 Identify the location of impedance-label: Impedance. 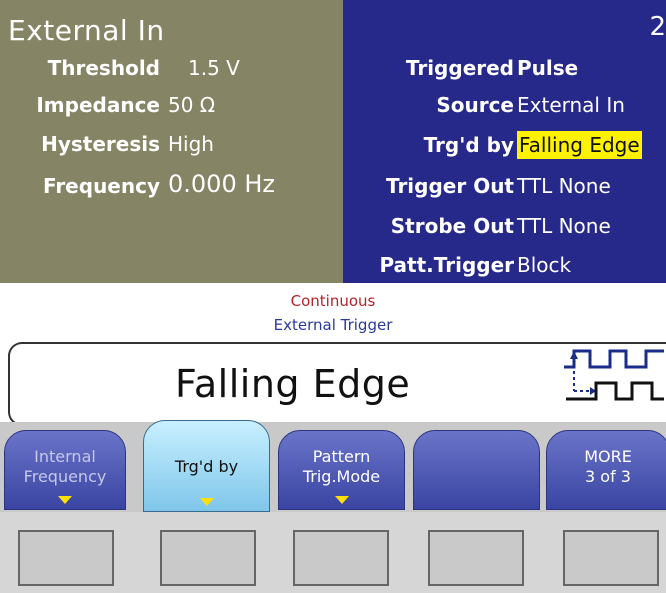
(98, 105).